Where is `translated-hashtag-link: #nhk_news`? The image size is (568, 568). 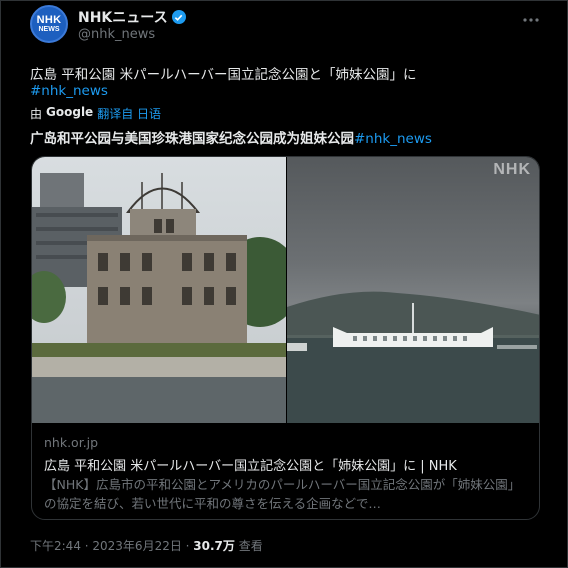 translated-hashtag-link: #nhk_news is located at coordinates (393, 139).